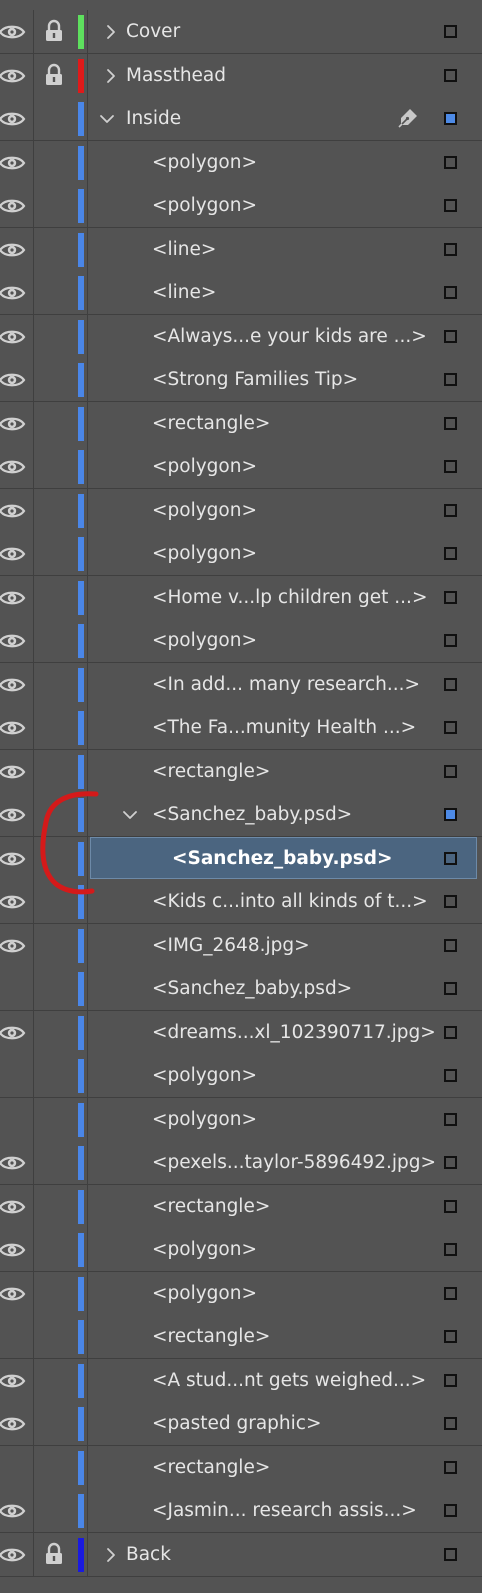 The height and width of the screenshot is (1593, 482). I want to click on layer-row: Cover, so click(241, 32).